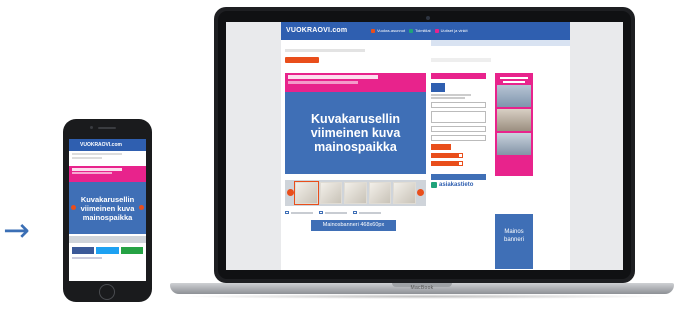 Image resolution: width=683 pixels, height=311 pixels. I want to click on back-button, so click(302, 60).